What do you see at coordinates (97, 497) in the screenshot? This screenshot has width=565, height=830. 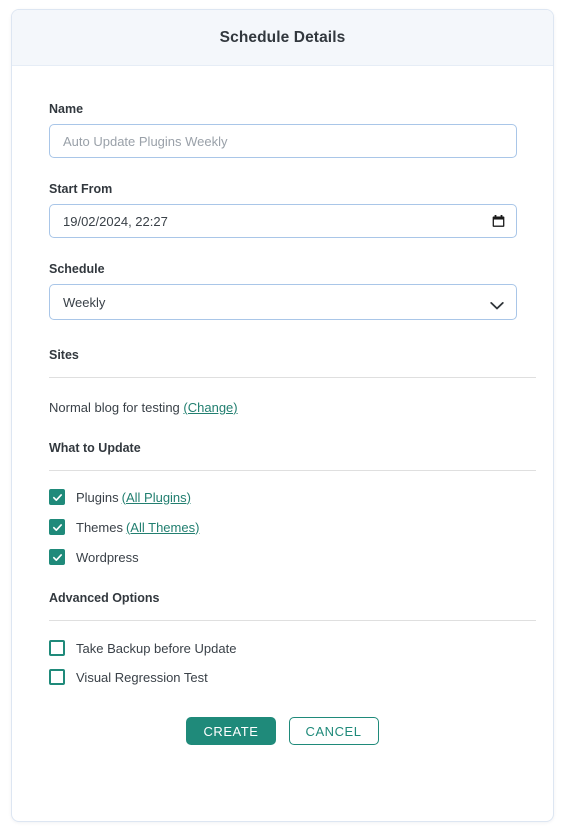 I see `plugins-text: Plugins` at bounding box center [97, 497].